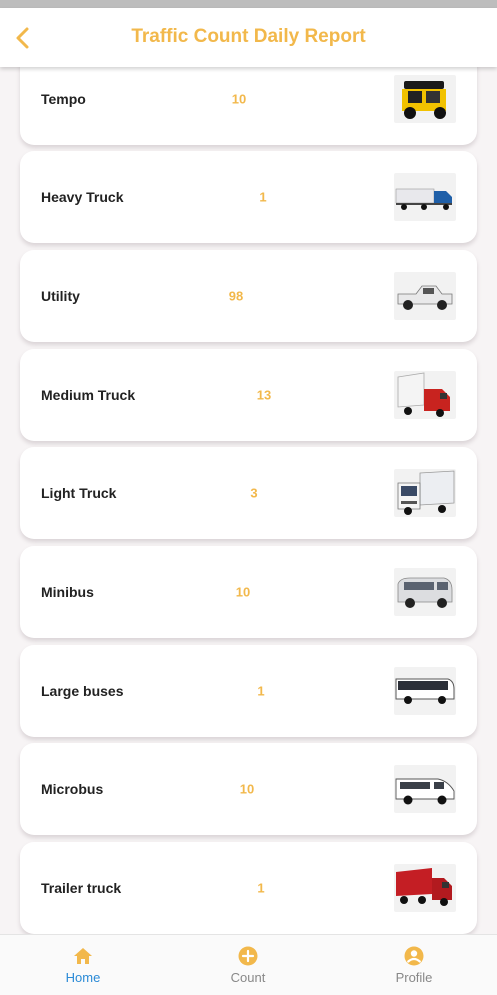 This screenshot has height=995, width=497. I want to click on vehicle-name: Utility, so click(60, 296).